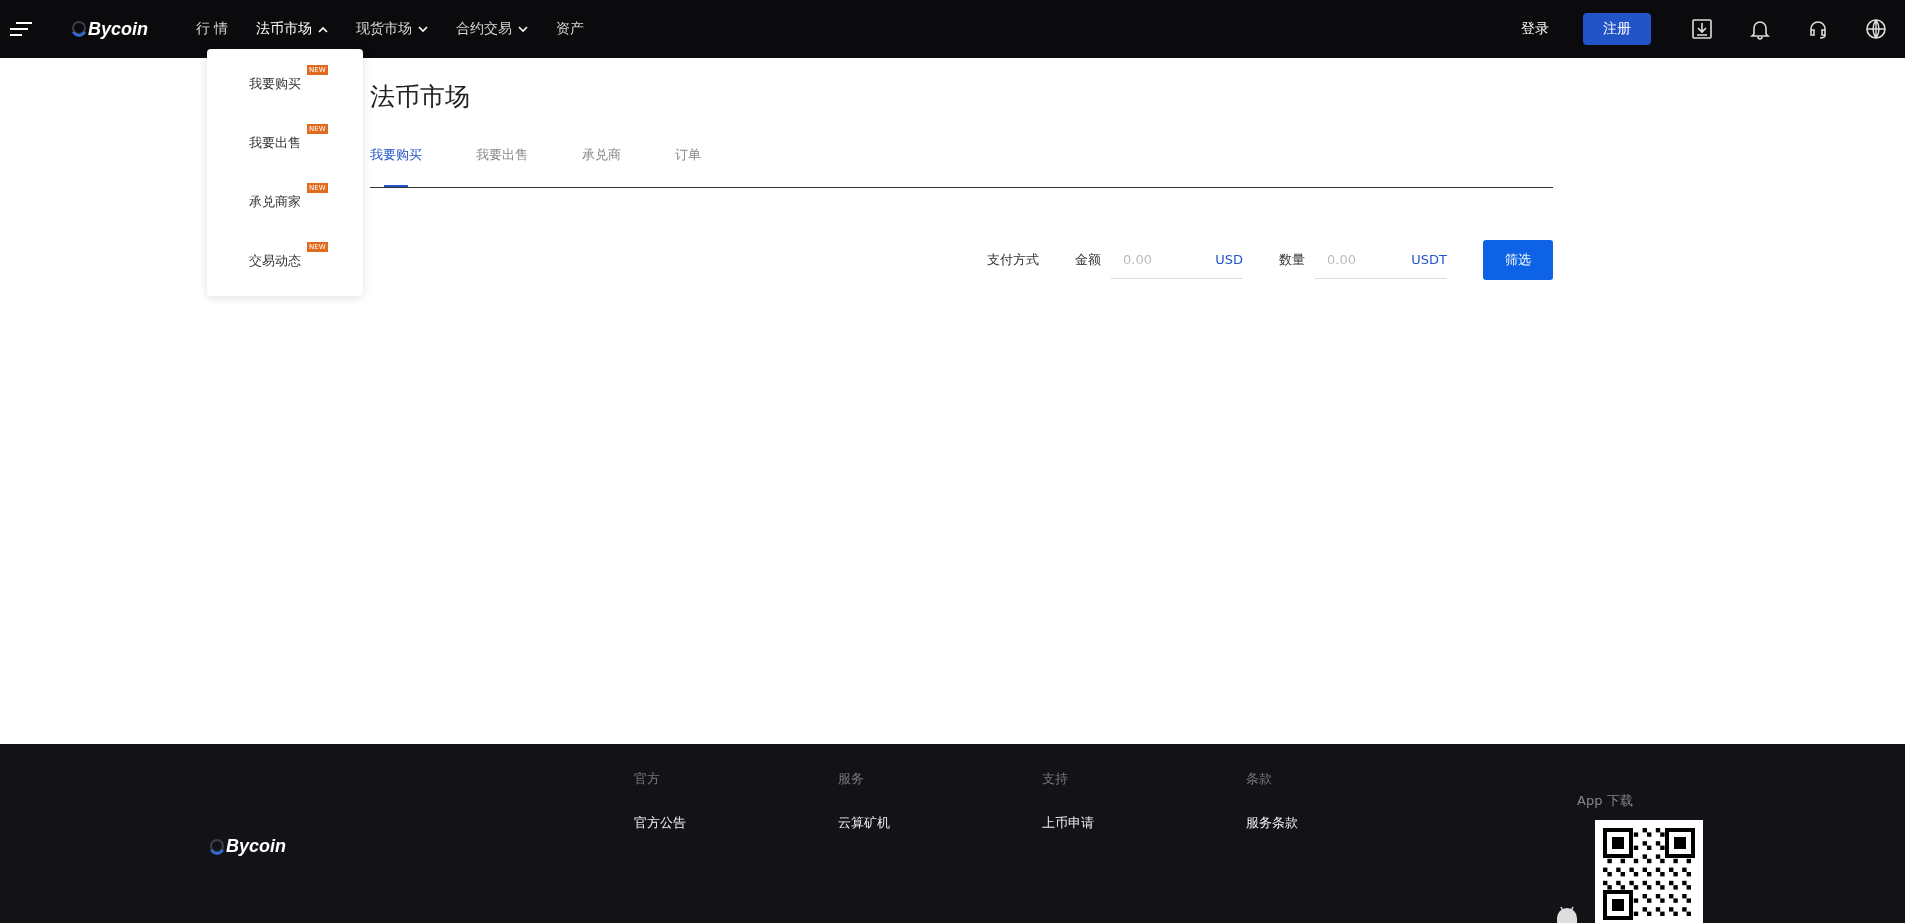  Describe the element at coordinates (21, 29) in the screenshot. I see `menu-icon` at that location.